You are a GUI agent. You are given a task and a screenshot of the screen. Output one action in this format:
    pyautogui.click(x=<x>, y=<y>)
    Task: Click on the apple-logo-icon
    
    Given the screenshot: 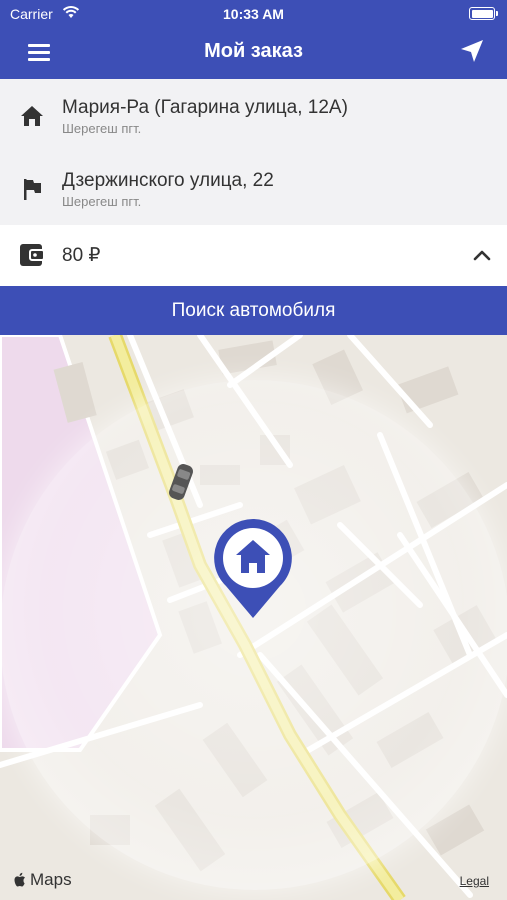 What is the action you would take?
    pyautogui.click(x=19, y=879)
    